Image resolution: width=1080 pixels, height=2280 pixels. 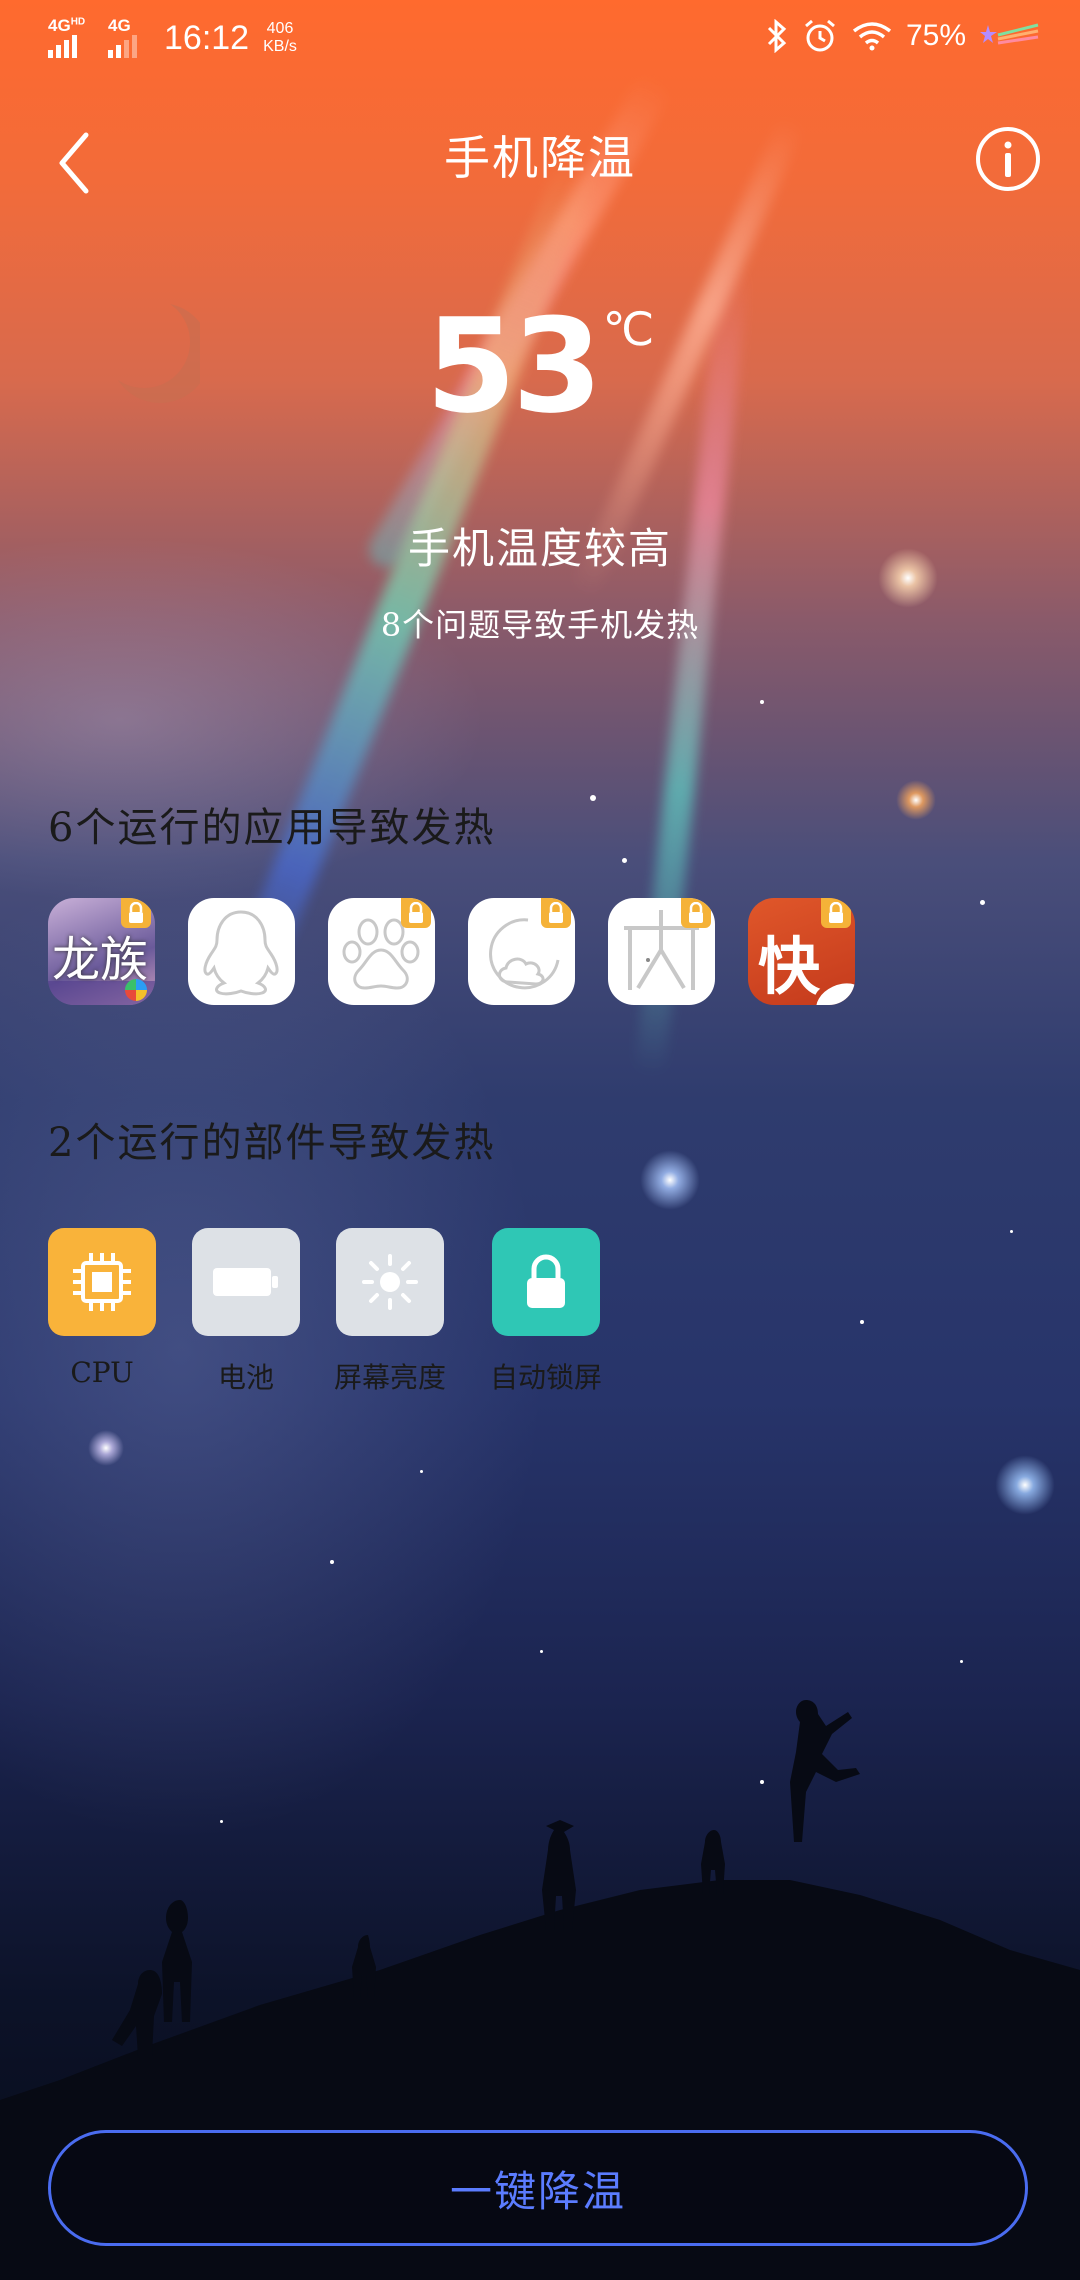 What do you see at coordinates (102, 1312) in the screenshot?
I see `component-cpu: CPU` at bounding box center [102, 1312].